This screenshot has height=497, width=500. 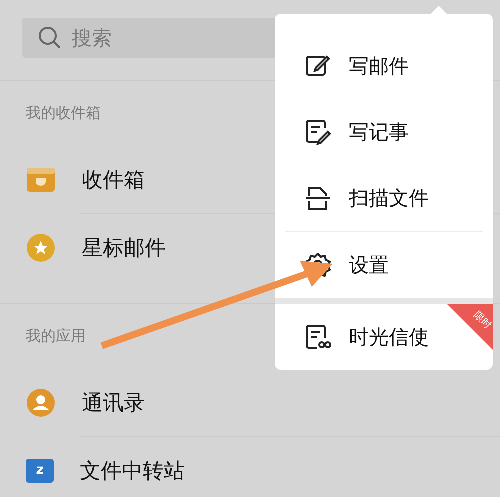 What do you see at coordinates (113, 402) in the screenshot?
I see `list-item: 通讯录` at bounding box center [113, 402].